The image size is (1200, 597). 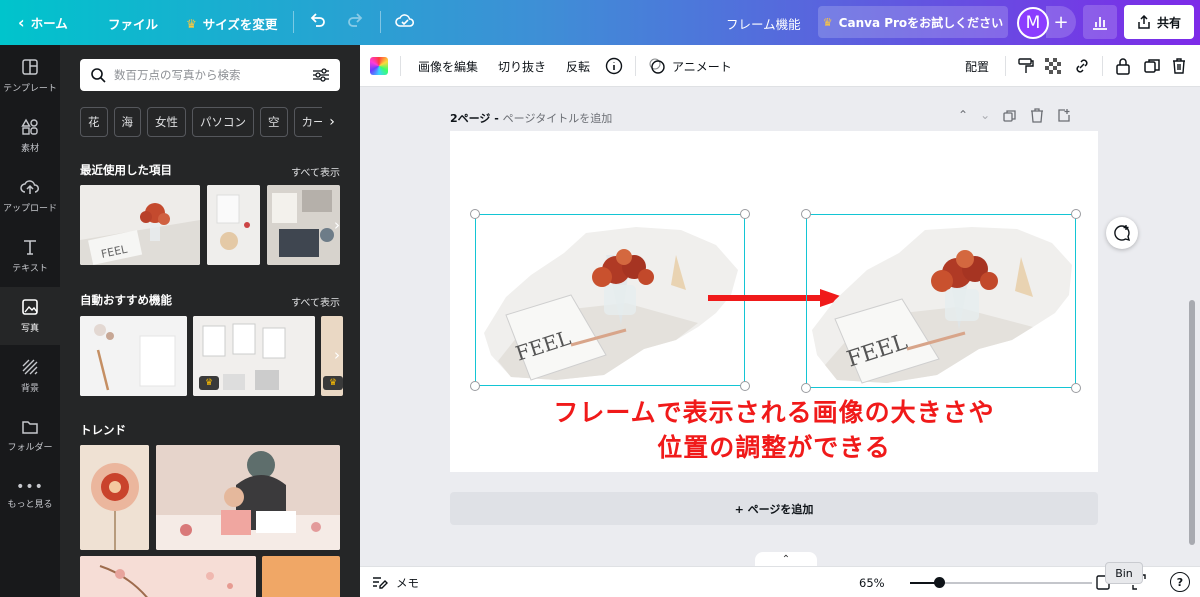 I want to click on duplicate-button, so click(x=1152, y=66).